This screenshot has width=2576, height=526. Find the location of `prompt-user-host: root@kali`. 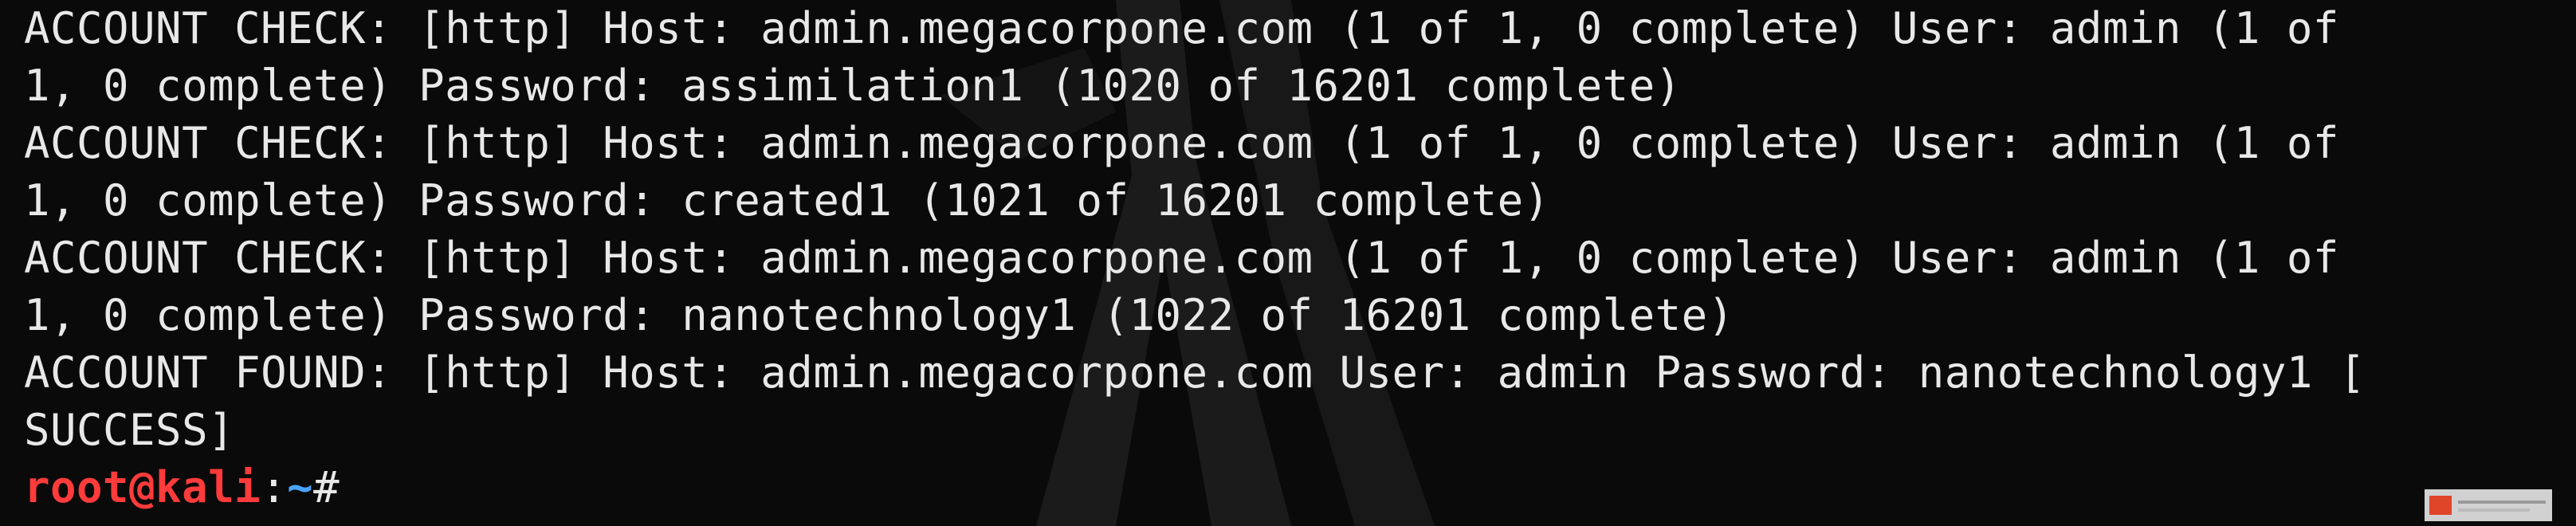

prompt-user-host: root@kali is located at coordinates (142, 487).